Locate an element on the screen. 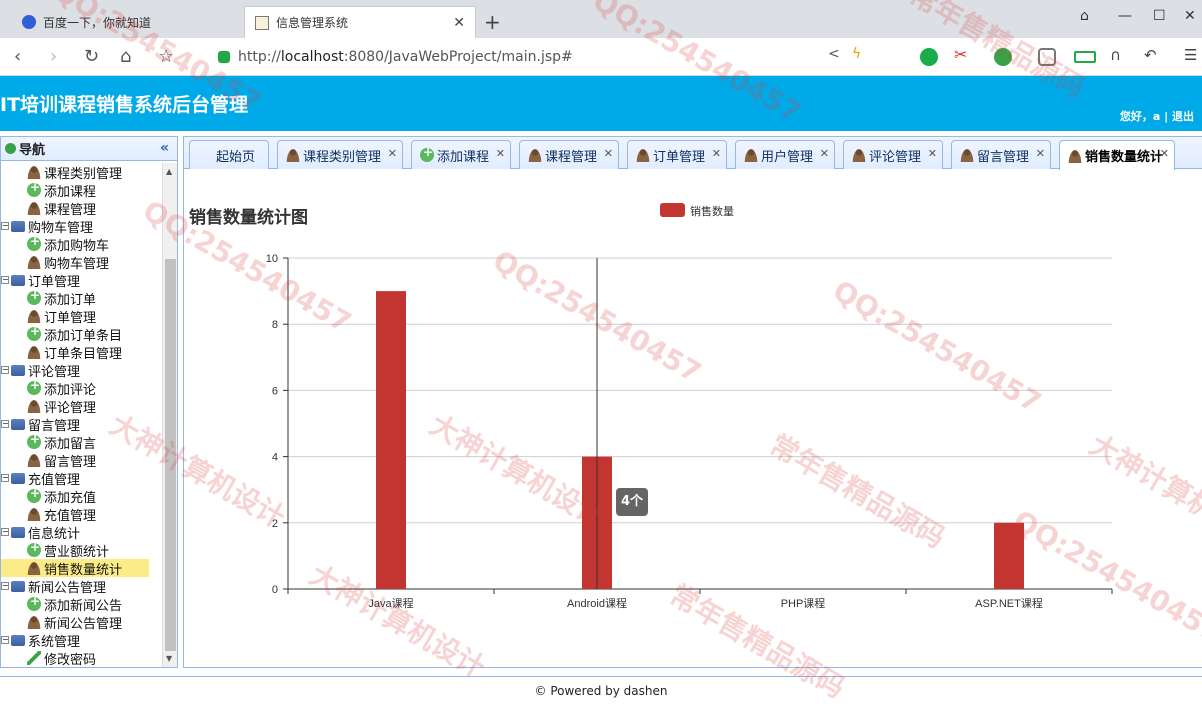 The width and height of the screenshot is (1202, 708). y-tick-label: 2 is located at coordinates (275, 524).